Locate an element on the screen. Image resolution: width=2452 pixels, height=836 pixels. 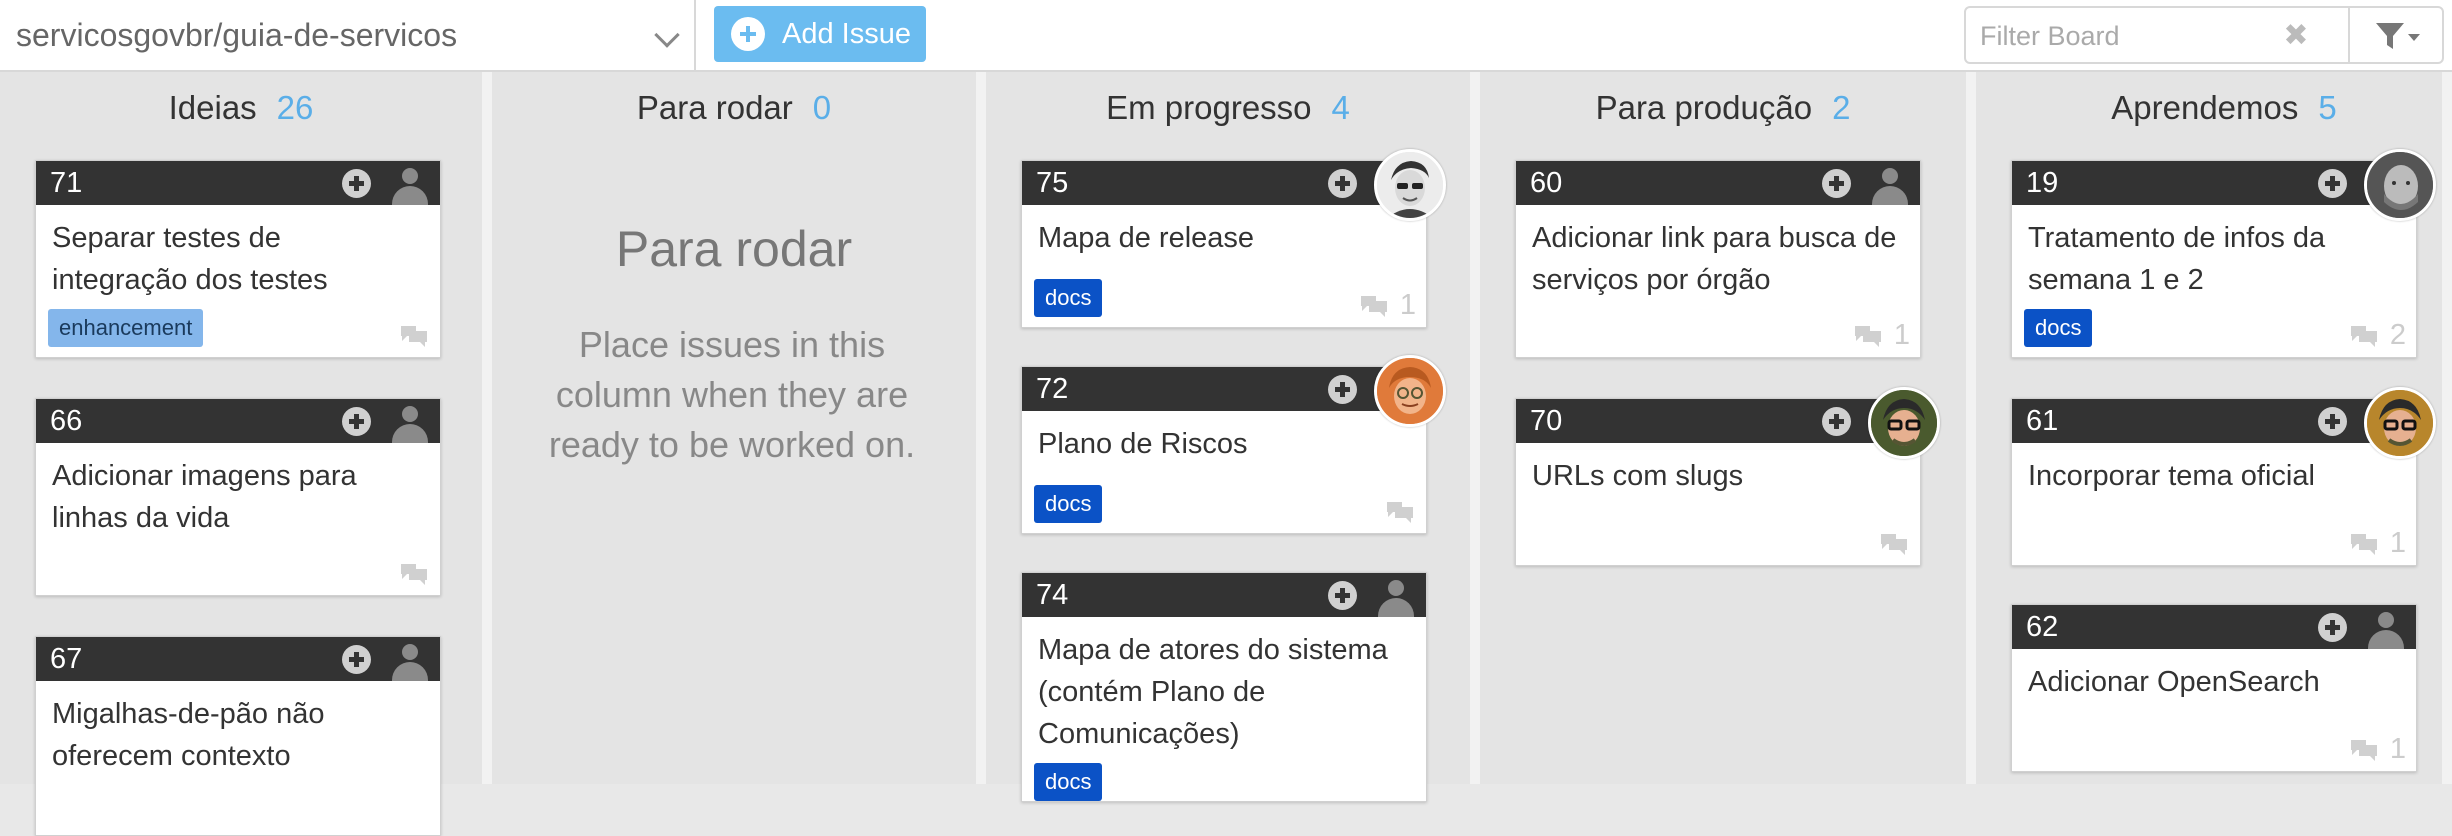
clear-filter-icon: ✖ is located at coordinates (2296, 36).